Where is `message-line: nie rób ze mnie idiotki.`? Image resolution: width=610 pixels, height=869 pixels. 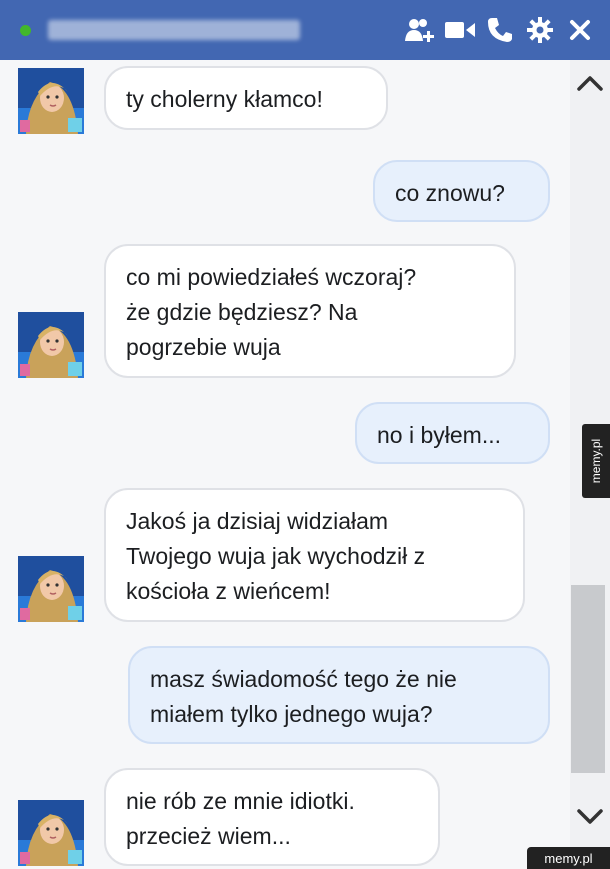
message-line: nie rób ze mnie idiotki. is located at coordinates (240, 801).